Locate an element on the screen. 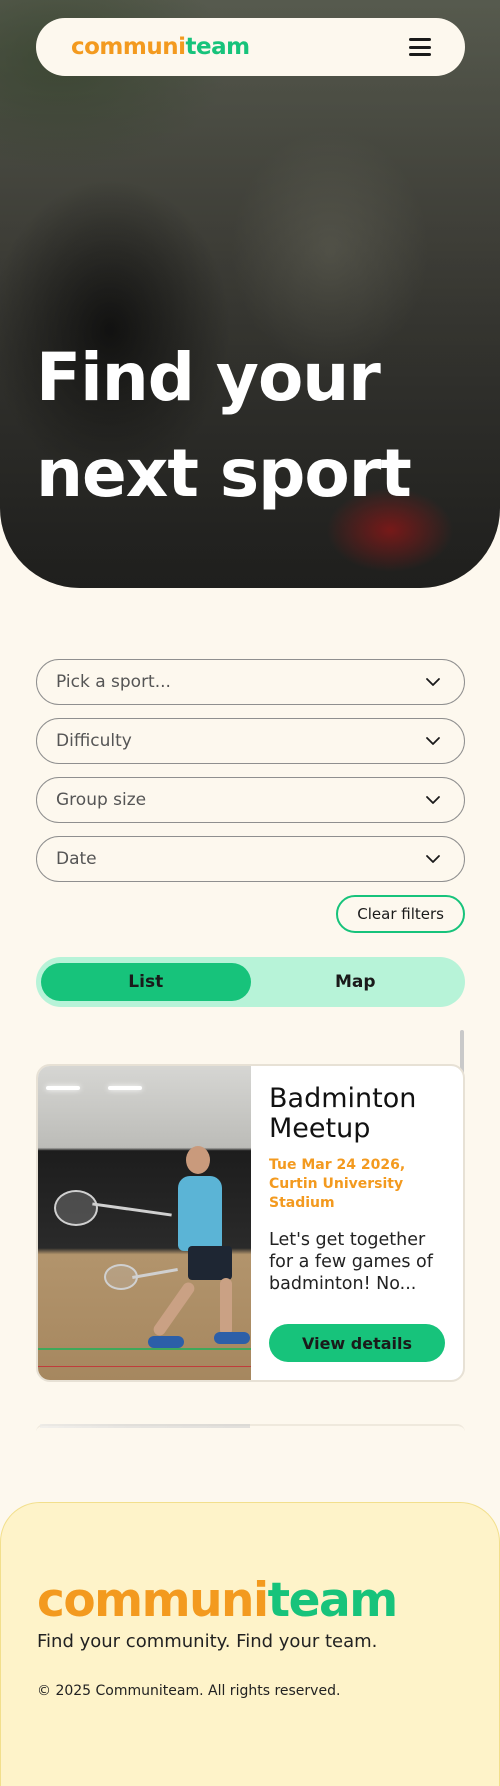 The image size is (500, 1786). footer-logo-part1: communi is located at coordinates (153, 1600).